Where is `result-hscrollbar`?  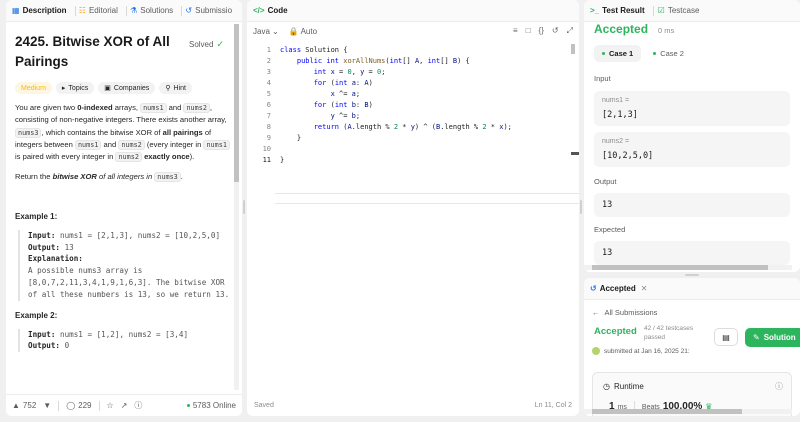
result-hscrollbar is located at coordinates (688, 267).